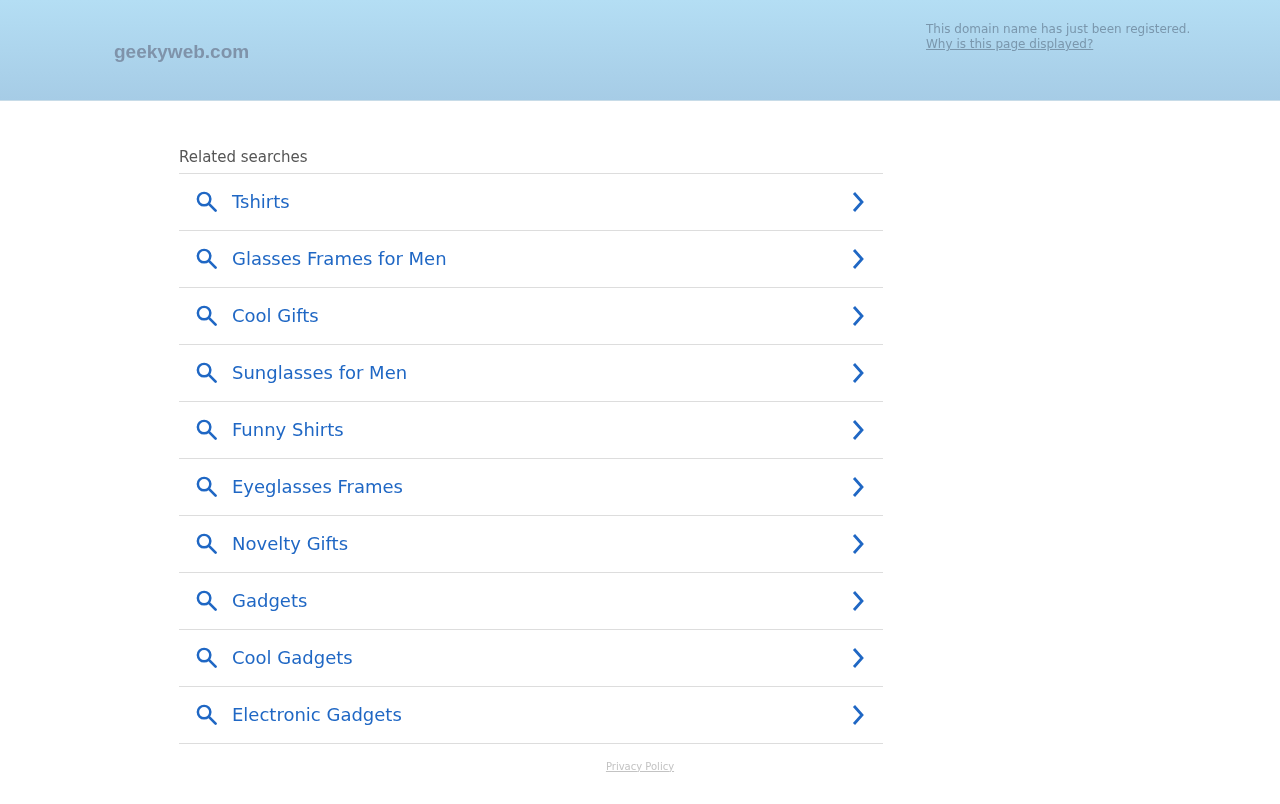 The height and width of the screenshot is (804, 1280). What do you see at coordinates (531, 202) in the screenshot?
I see `search-link: Tshirts` at bounding box center [531, 202].